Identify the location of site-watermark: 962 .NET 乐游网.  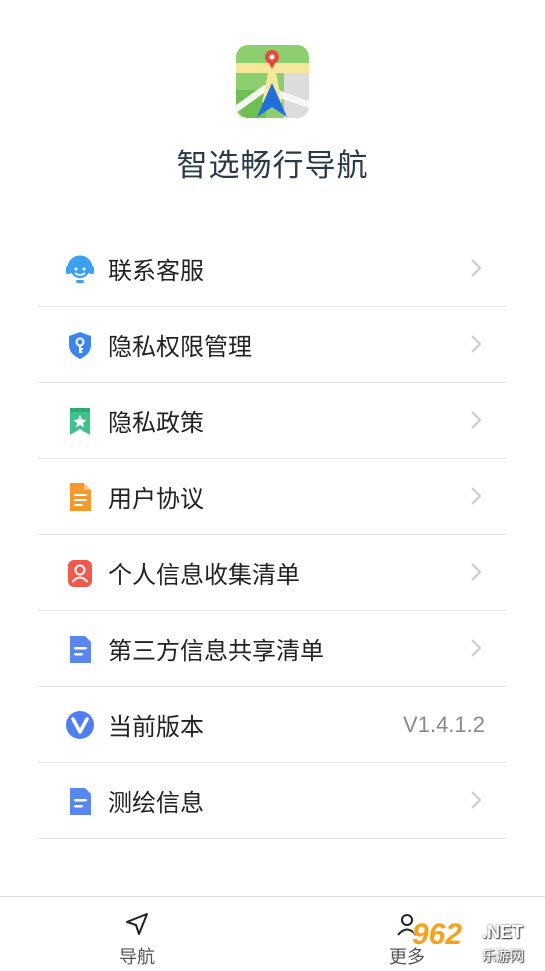
(478, 944).